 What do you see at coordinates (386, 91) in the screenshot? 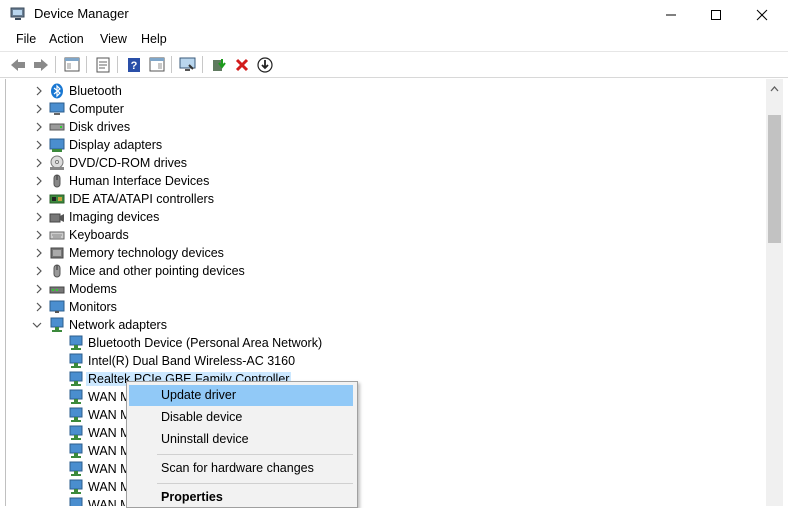
I see `tree-item-bluetooth: Bluetooth` at bounding box center [386, 91].